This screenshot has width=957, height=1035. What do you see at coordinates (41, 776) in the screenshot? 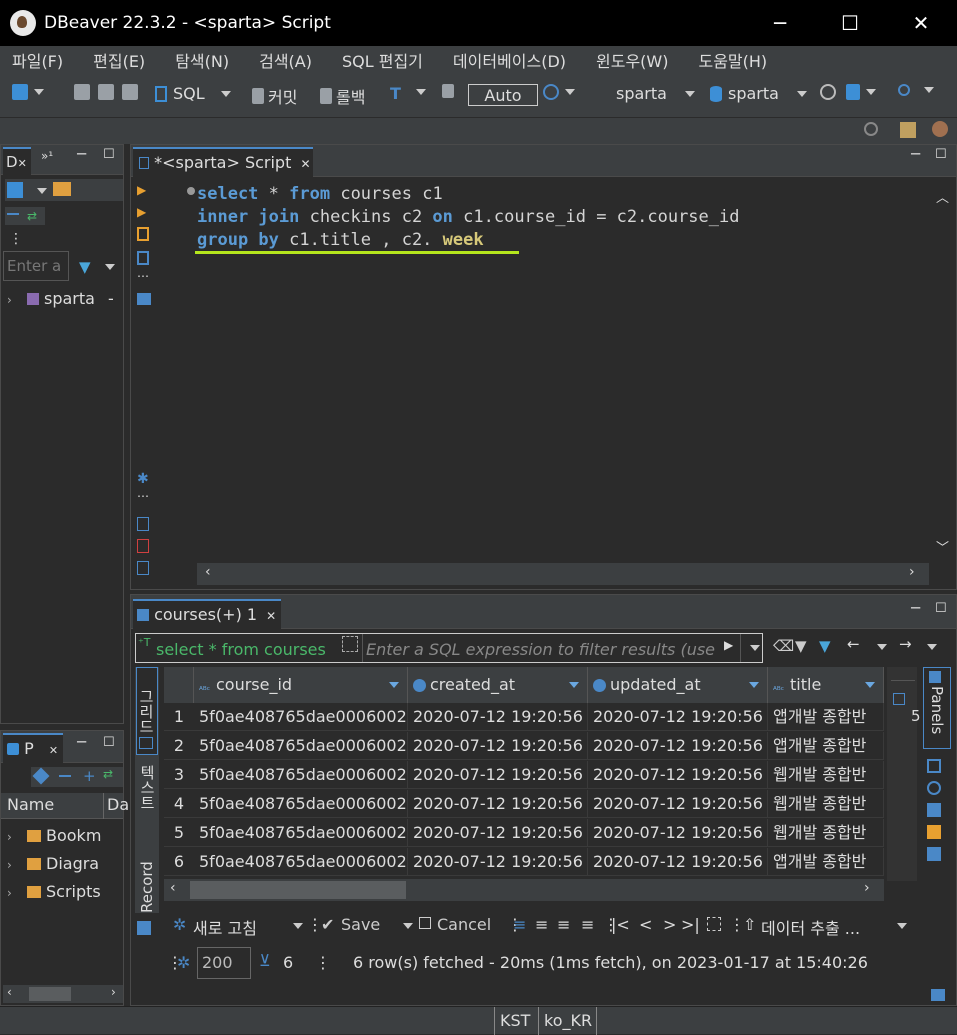
I see `project-config-icon` at bounding box center [41, 776].